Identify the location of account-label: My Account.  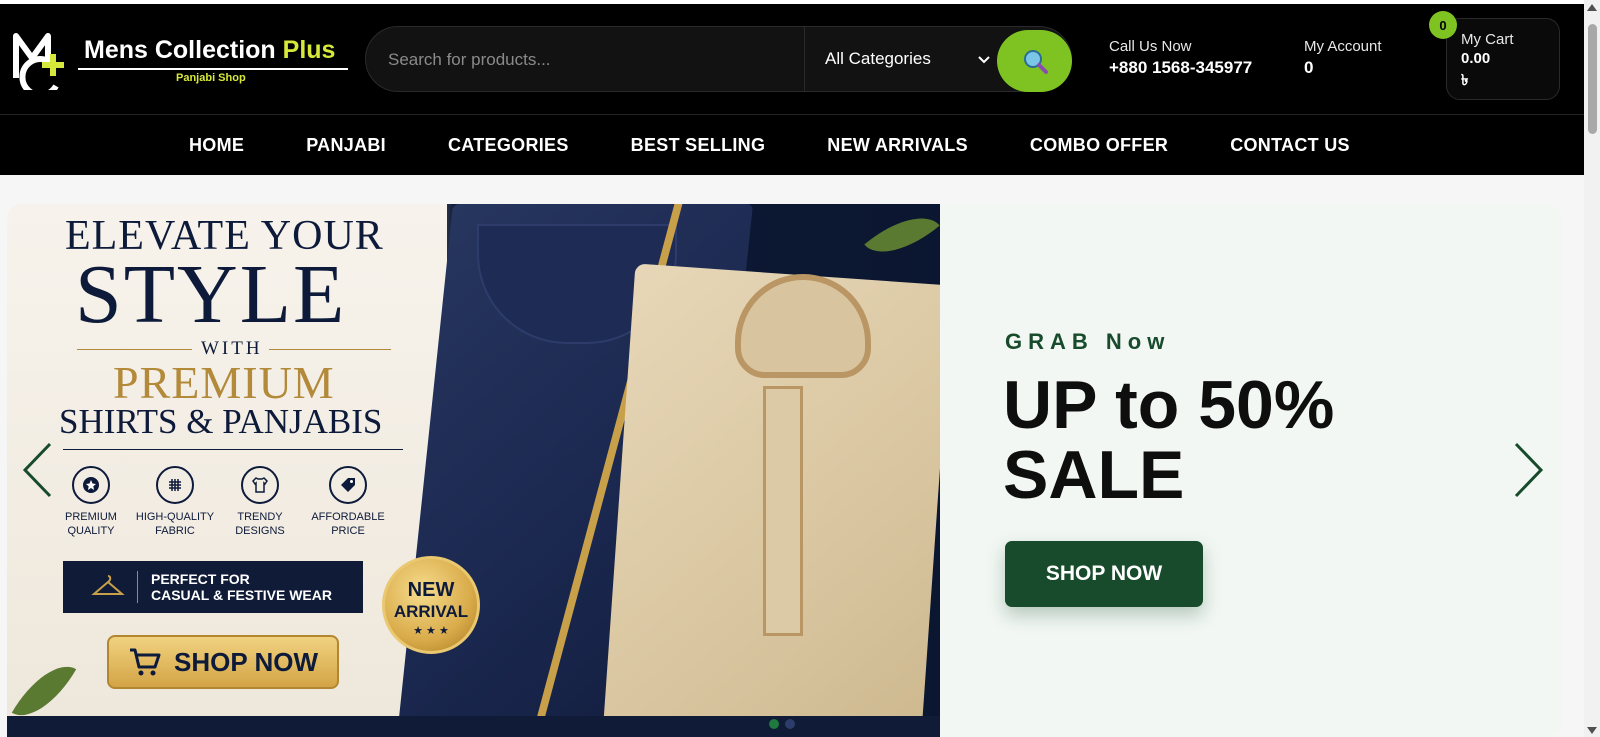
(1343, 46).